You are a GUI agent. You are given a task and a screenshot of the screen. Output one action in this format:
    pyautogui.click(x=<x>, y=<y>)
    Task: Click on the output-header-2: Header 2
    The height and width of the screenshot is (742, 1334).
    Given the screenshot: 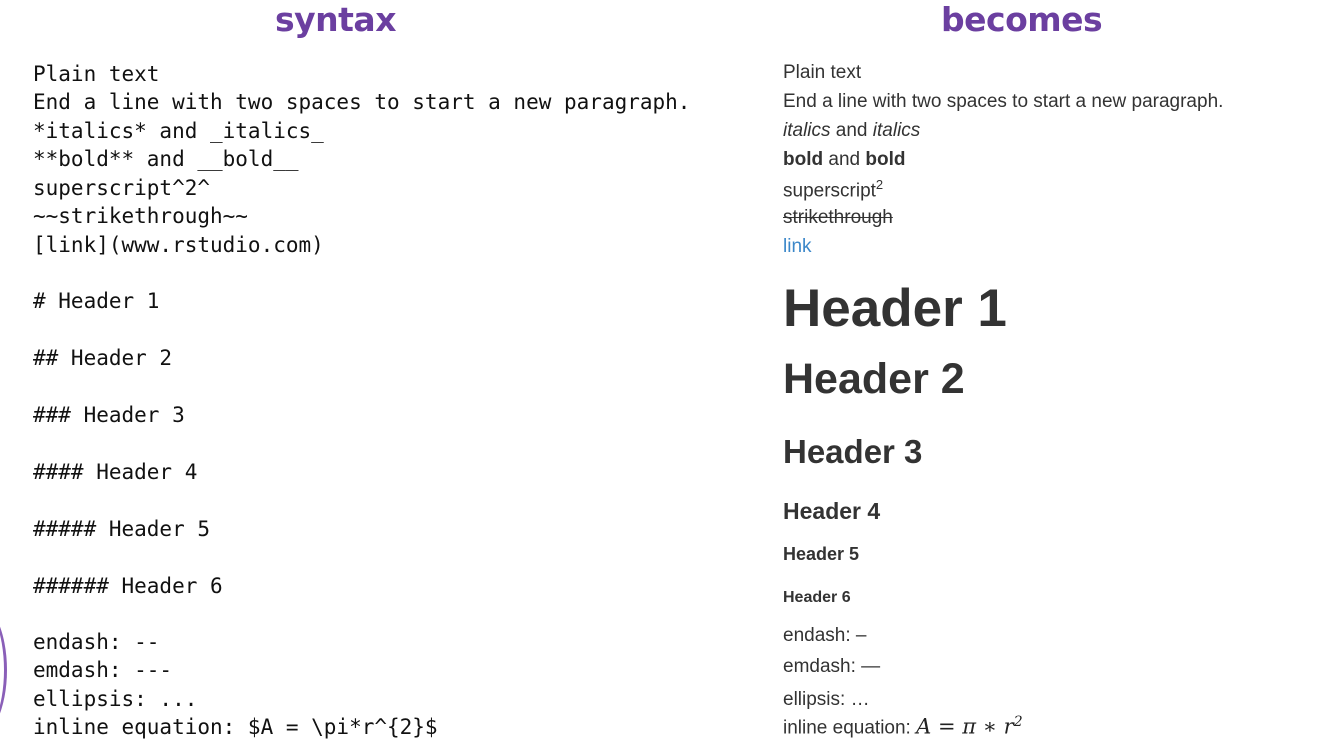 What is the action you would take?
    pyautogui.click(x=874, y=379)
    